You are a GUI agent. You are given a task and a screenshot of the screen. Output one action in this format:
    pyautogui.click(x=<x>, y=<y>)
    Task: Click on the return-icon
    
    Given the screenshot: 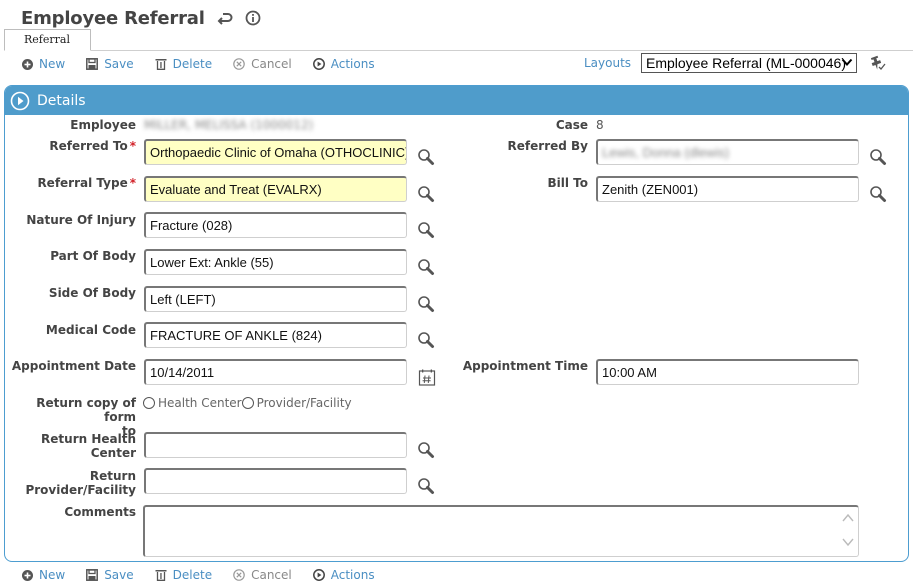 What is the action you would take?
    pyautogui.click(x=225, y=18)
    